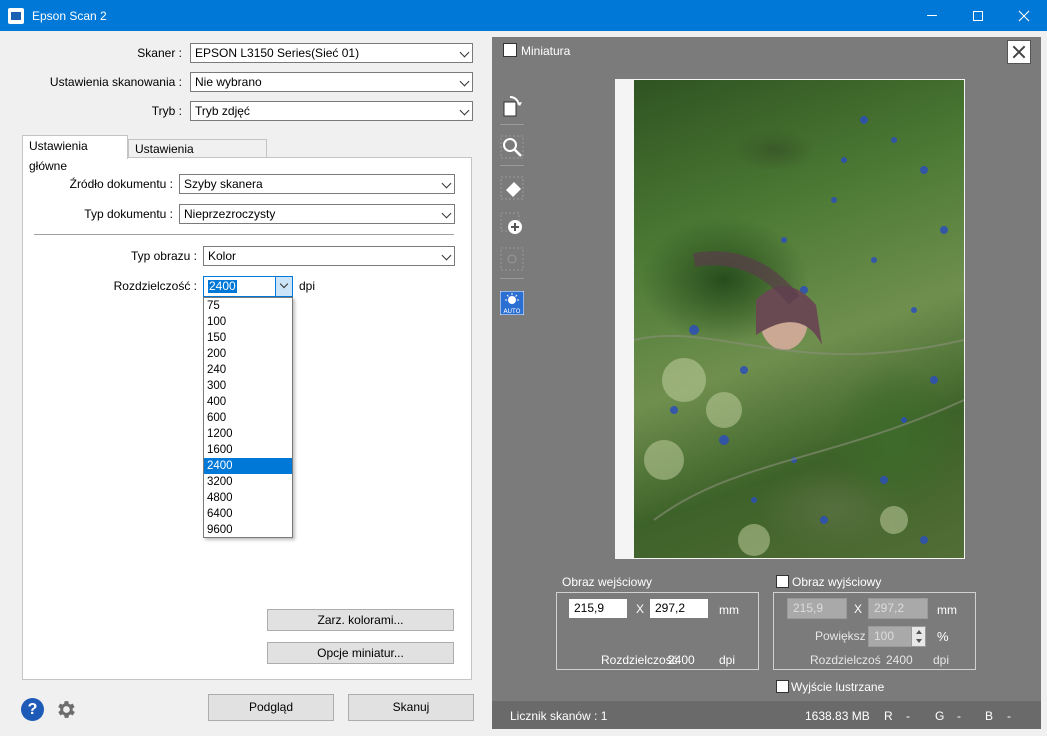 The width and height of the screenshot is (1047, 736). I want to click on resolution-option: 3200, so click(248, 482).